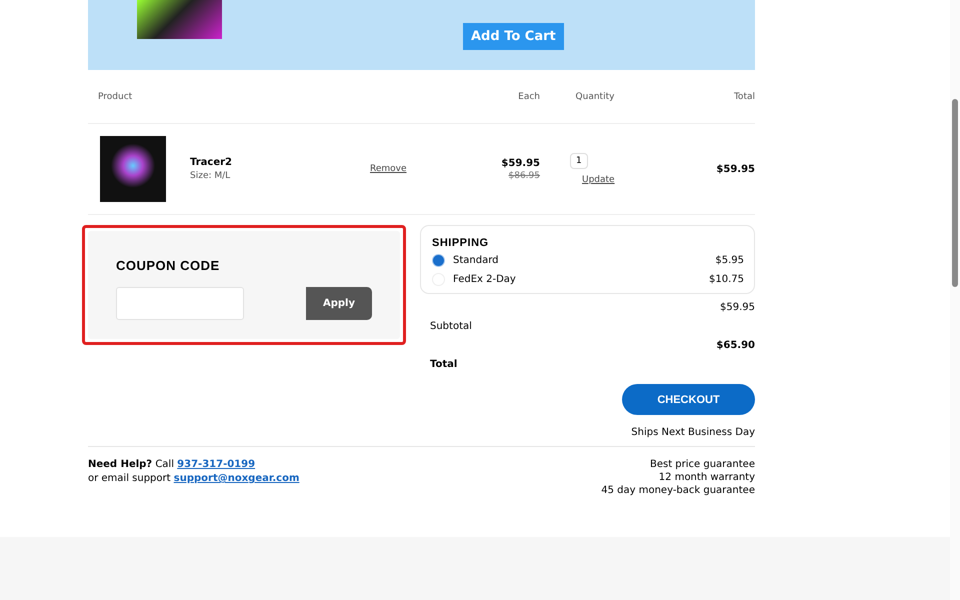 The height and width of the screenshot is (600, 960). I want to click on photo-placeholder, so click(133, 169).